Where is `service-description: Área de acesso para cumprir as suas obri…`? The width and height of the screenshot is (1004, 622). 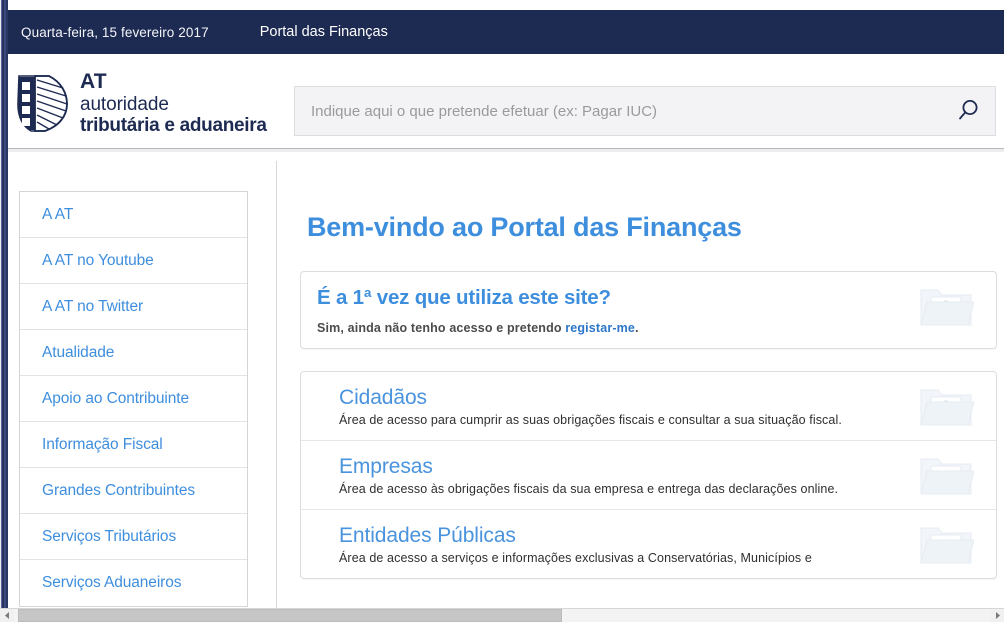 service-description: Área de acesso para cumprir as suas obri… is located at coordinates (590, 420).